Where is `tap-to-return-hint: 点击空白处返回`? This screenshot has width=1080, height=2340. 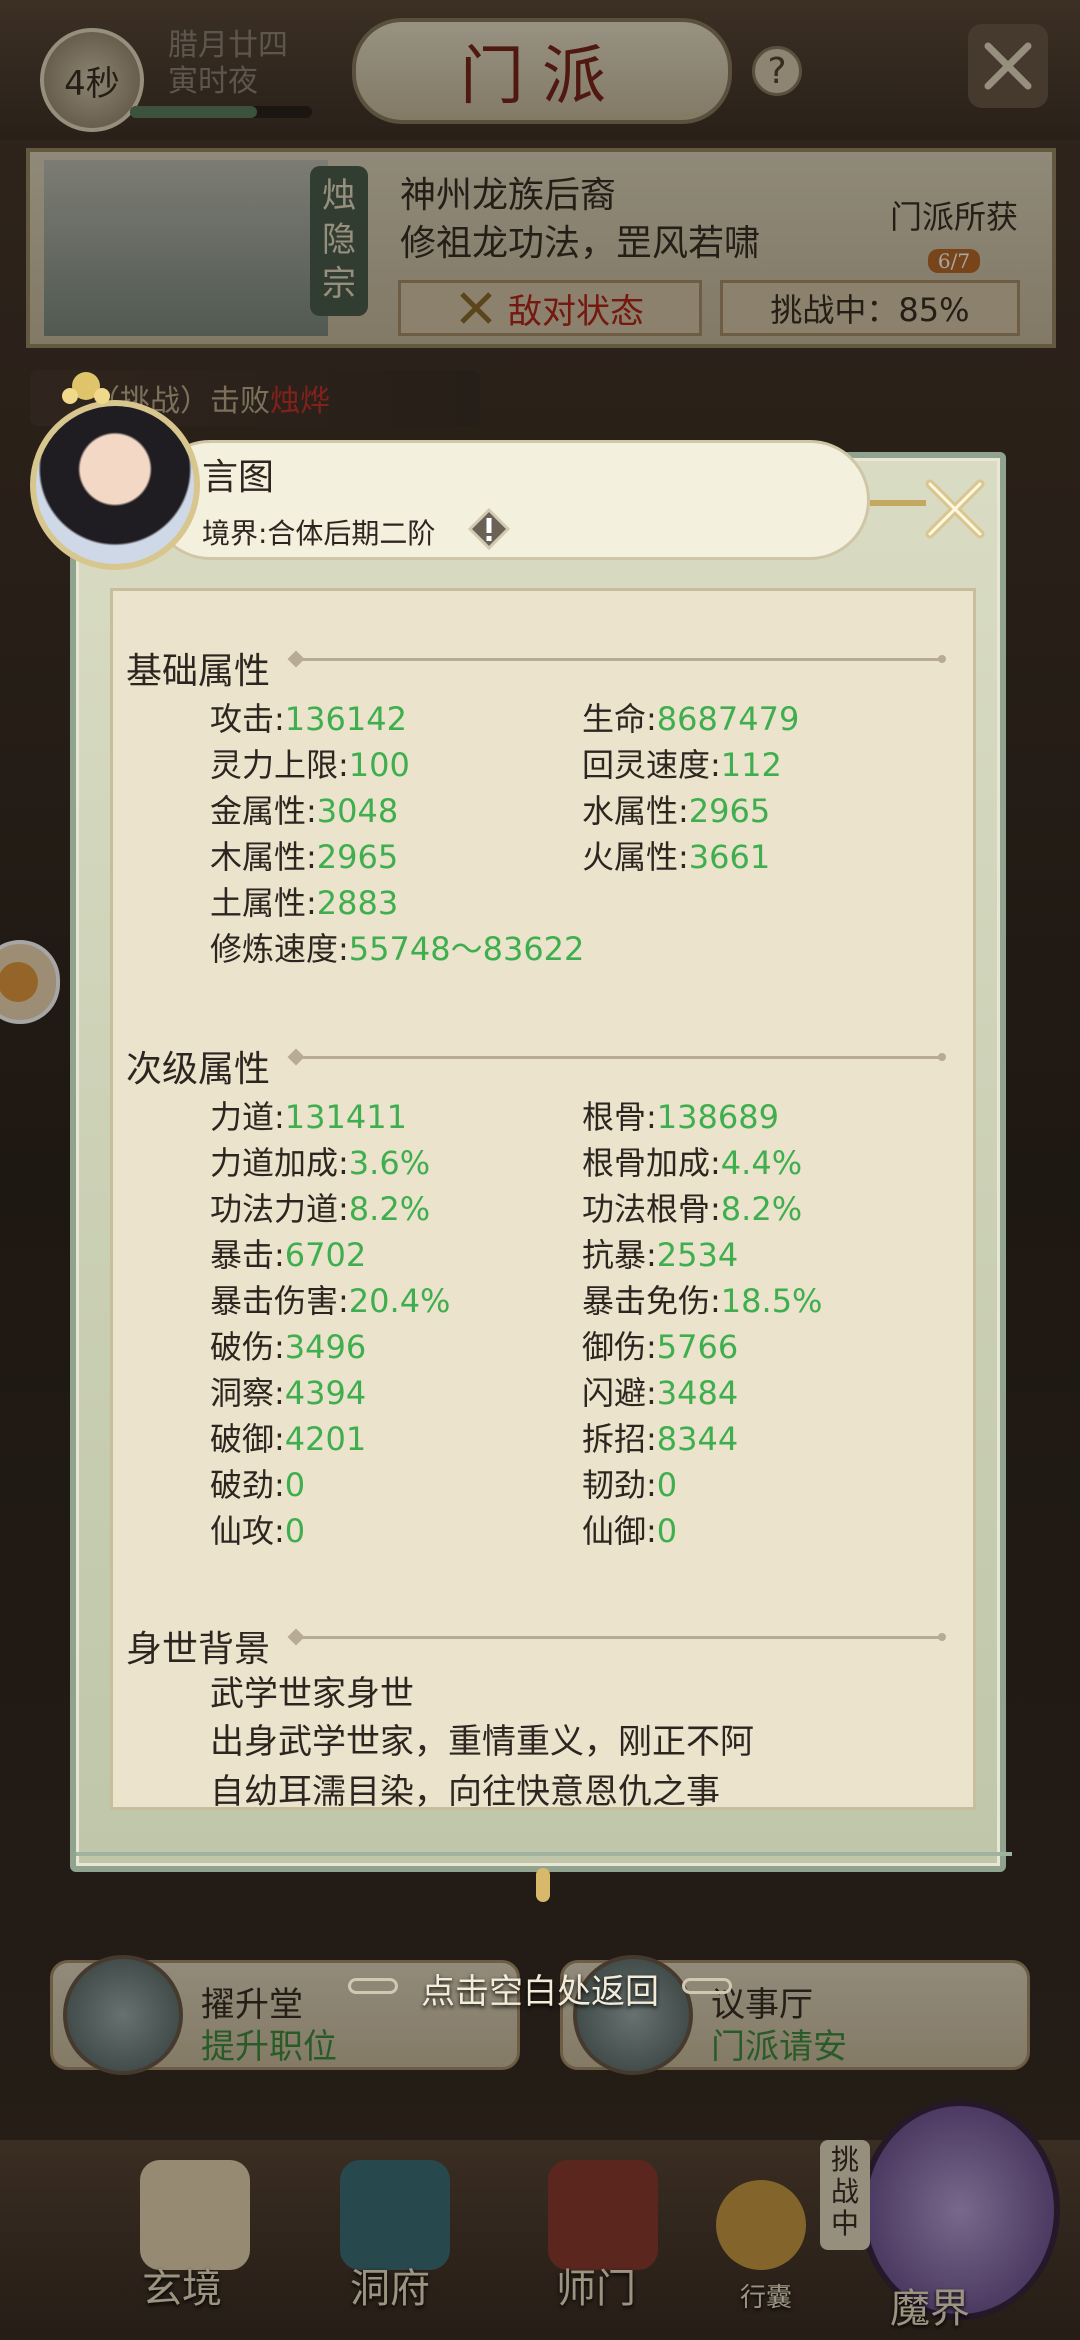
tap-to-return-hint: 点击空白处返回 is located at coordinates (540, 1992).